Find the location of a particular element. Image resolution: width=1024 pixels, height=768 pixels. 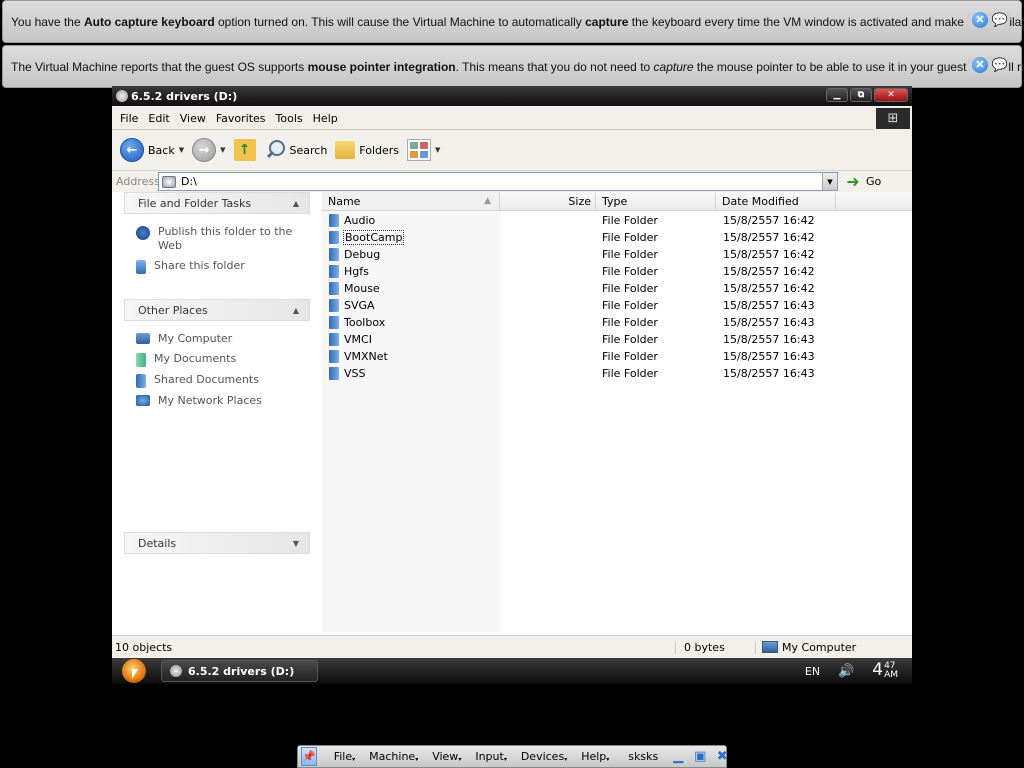

back-button: ← Back ▼ is located at coordinates (152, 150).